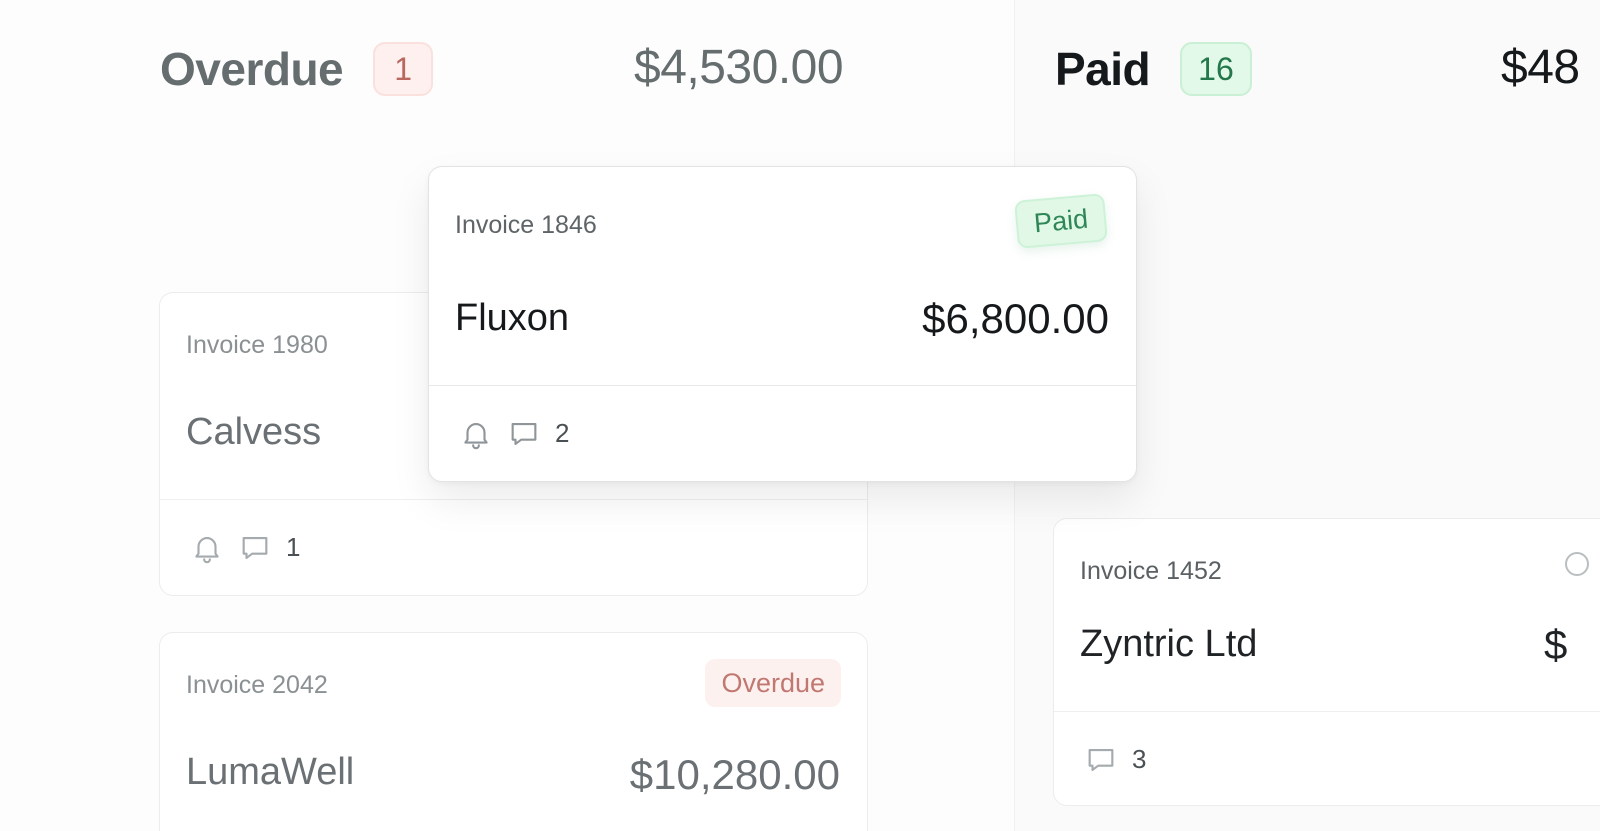  I want to click on overdue-column-header: Overdue 1, so click(297, 69).